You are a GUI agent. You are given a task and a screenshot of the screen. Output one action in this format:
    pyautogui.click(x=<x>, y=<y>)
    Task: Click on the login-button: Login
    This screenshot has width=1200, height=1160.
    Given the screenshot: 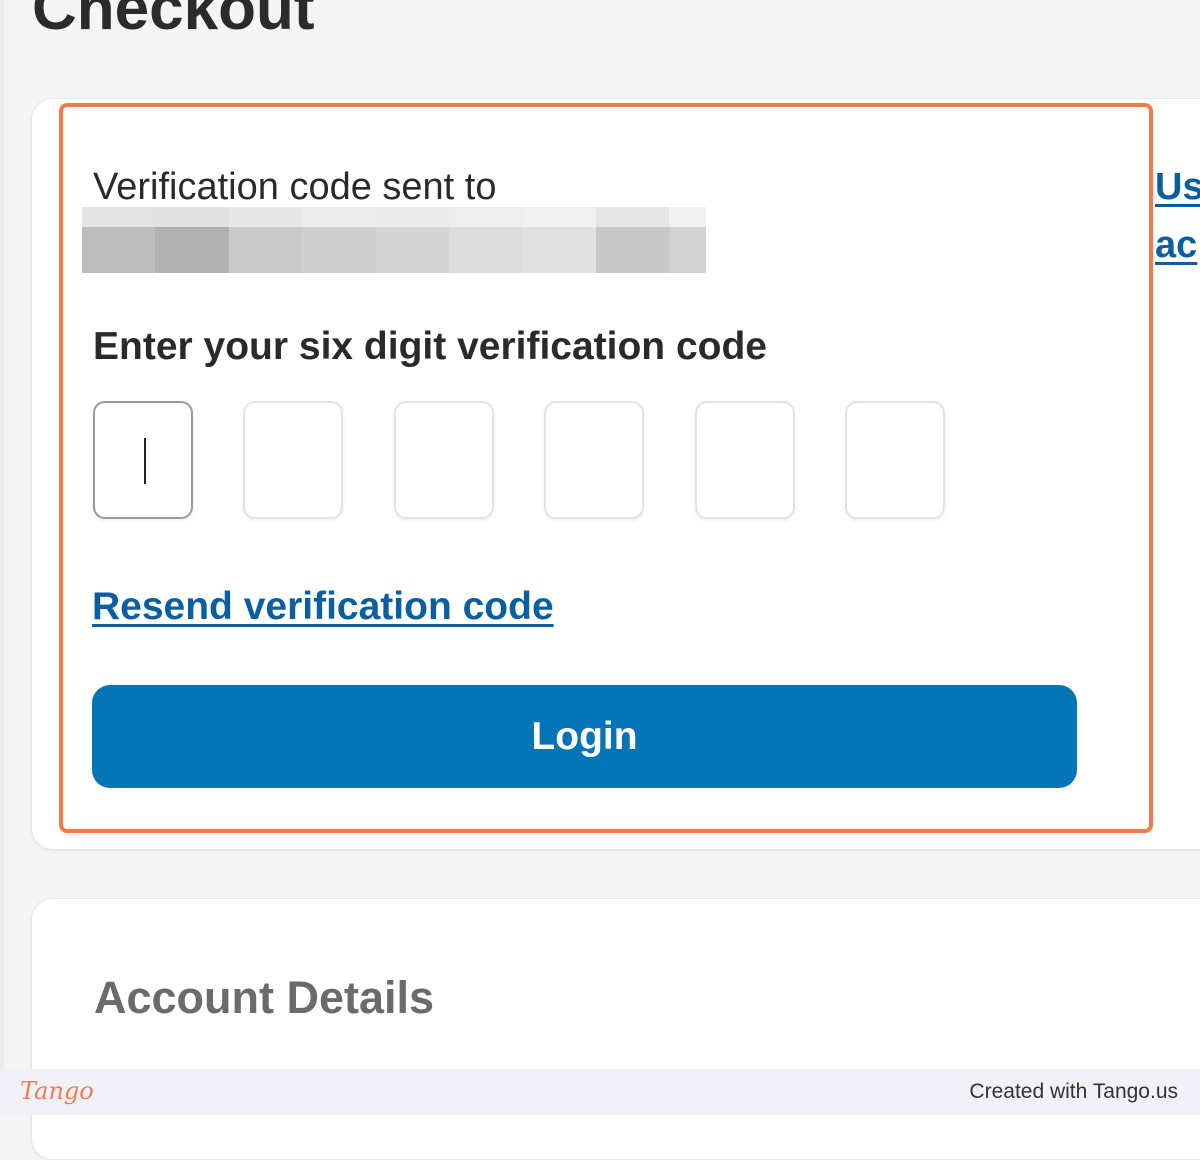 What is the action you would take?
    pyautogui.click(x=584, y=736)
    